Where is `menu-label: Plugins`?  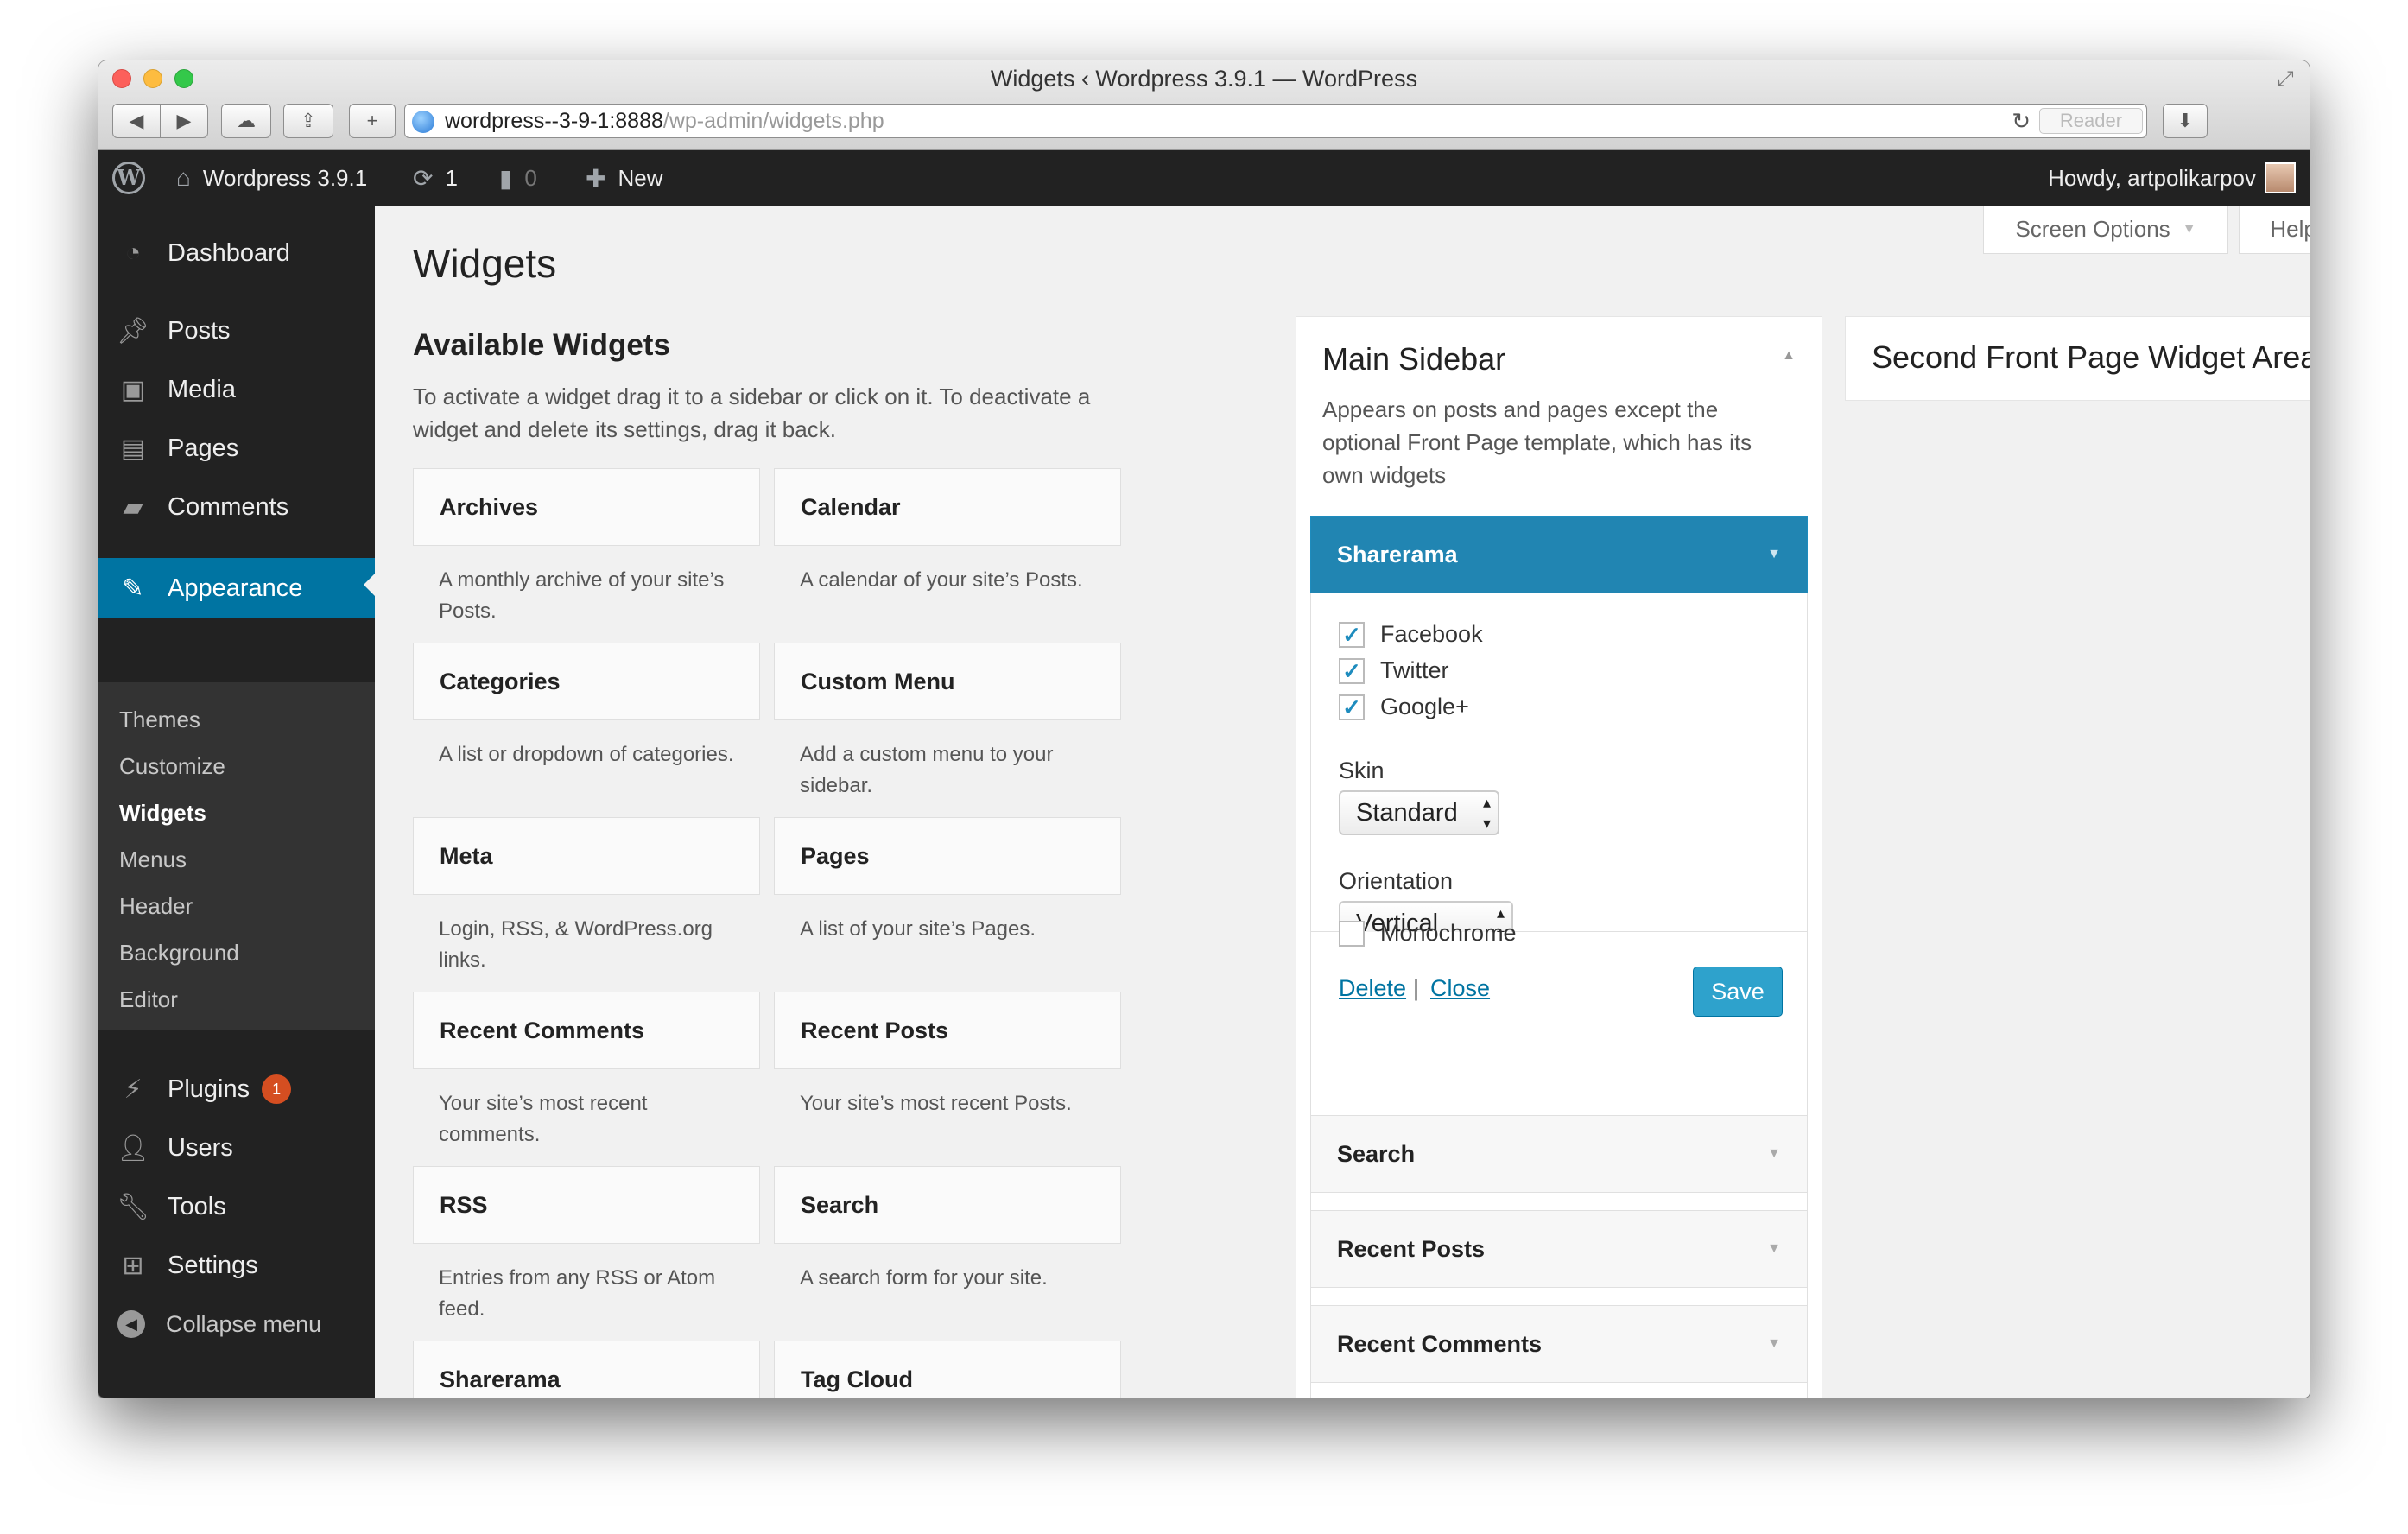
menu-label: Plugins is located at coordinates (209, 1088).